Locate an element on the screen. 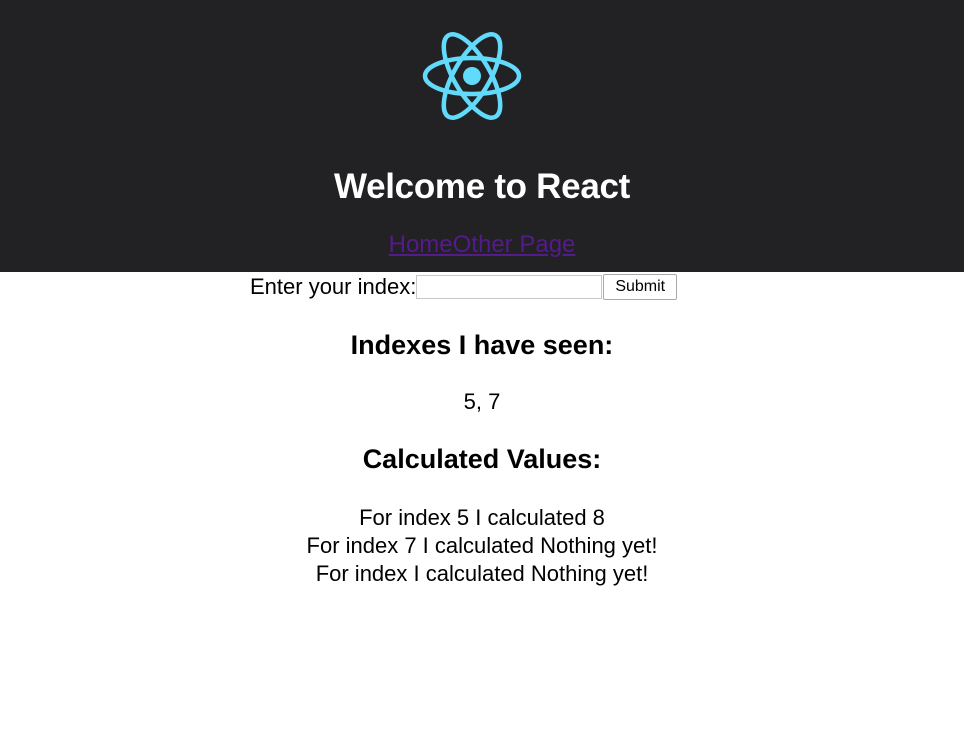 The width and height of the screenshot is (964, 732). nav-links: HomeOther Page is located at coordinates (482, 245).